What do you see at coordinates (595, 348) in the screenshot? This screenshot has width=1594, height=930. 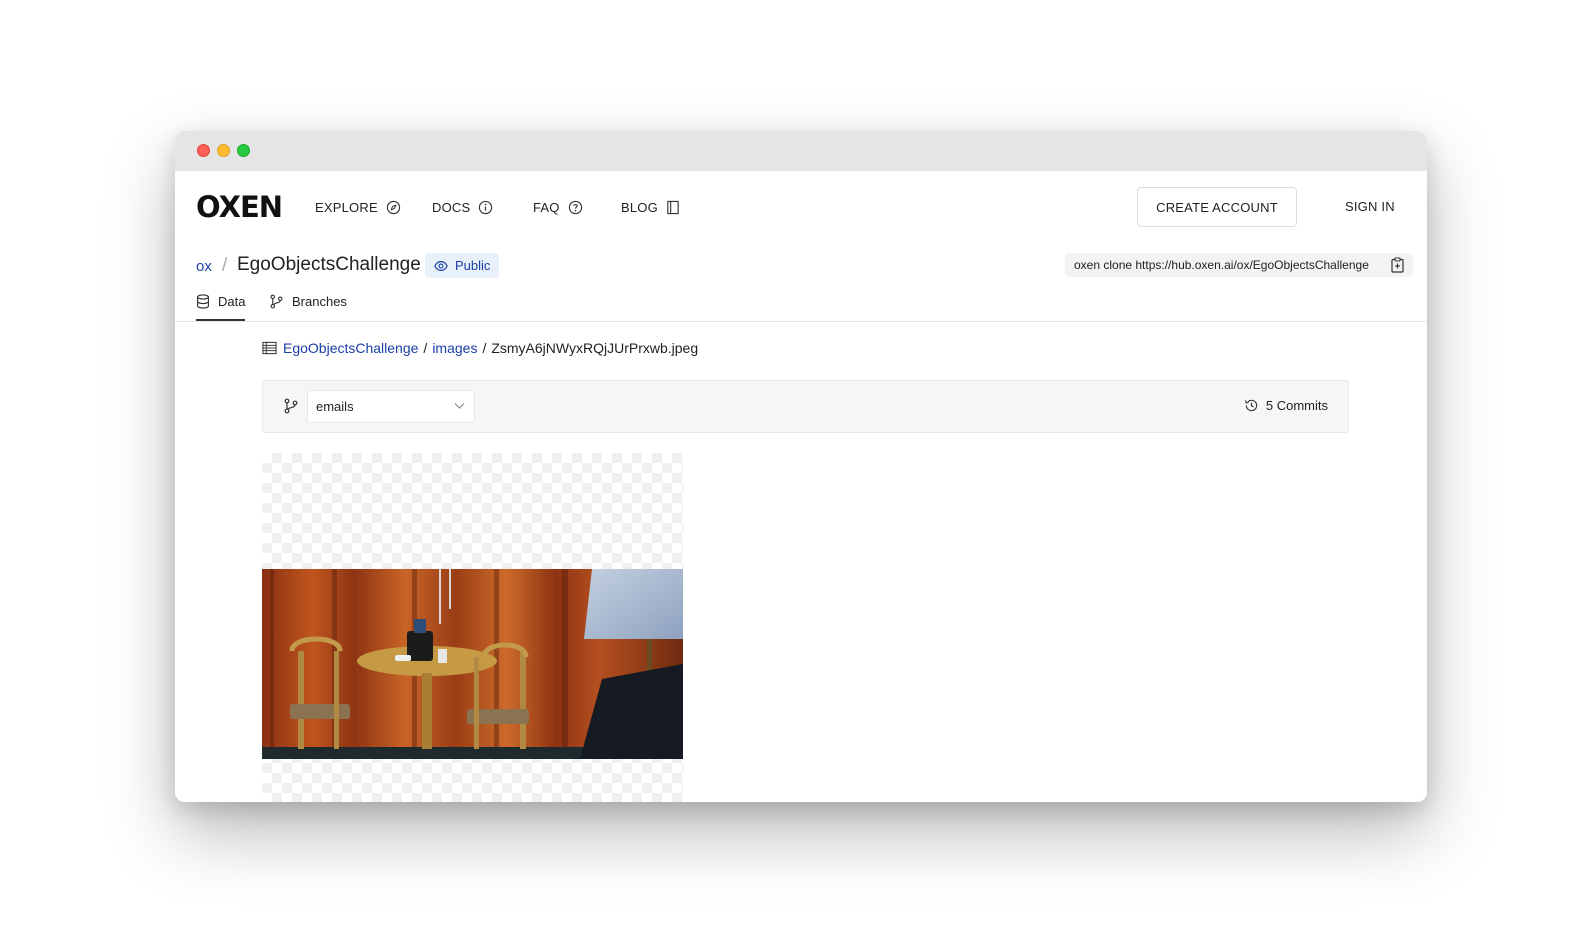 I see `breadcrumb-current-file: ZsmyA6jNWyxRQjJUrPrxwb.jpeg` at bounding box center [595, 348].